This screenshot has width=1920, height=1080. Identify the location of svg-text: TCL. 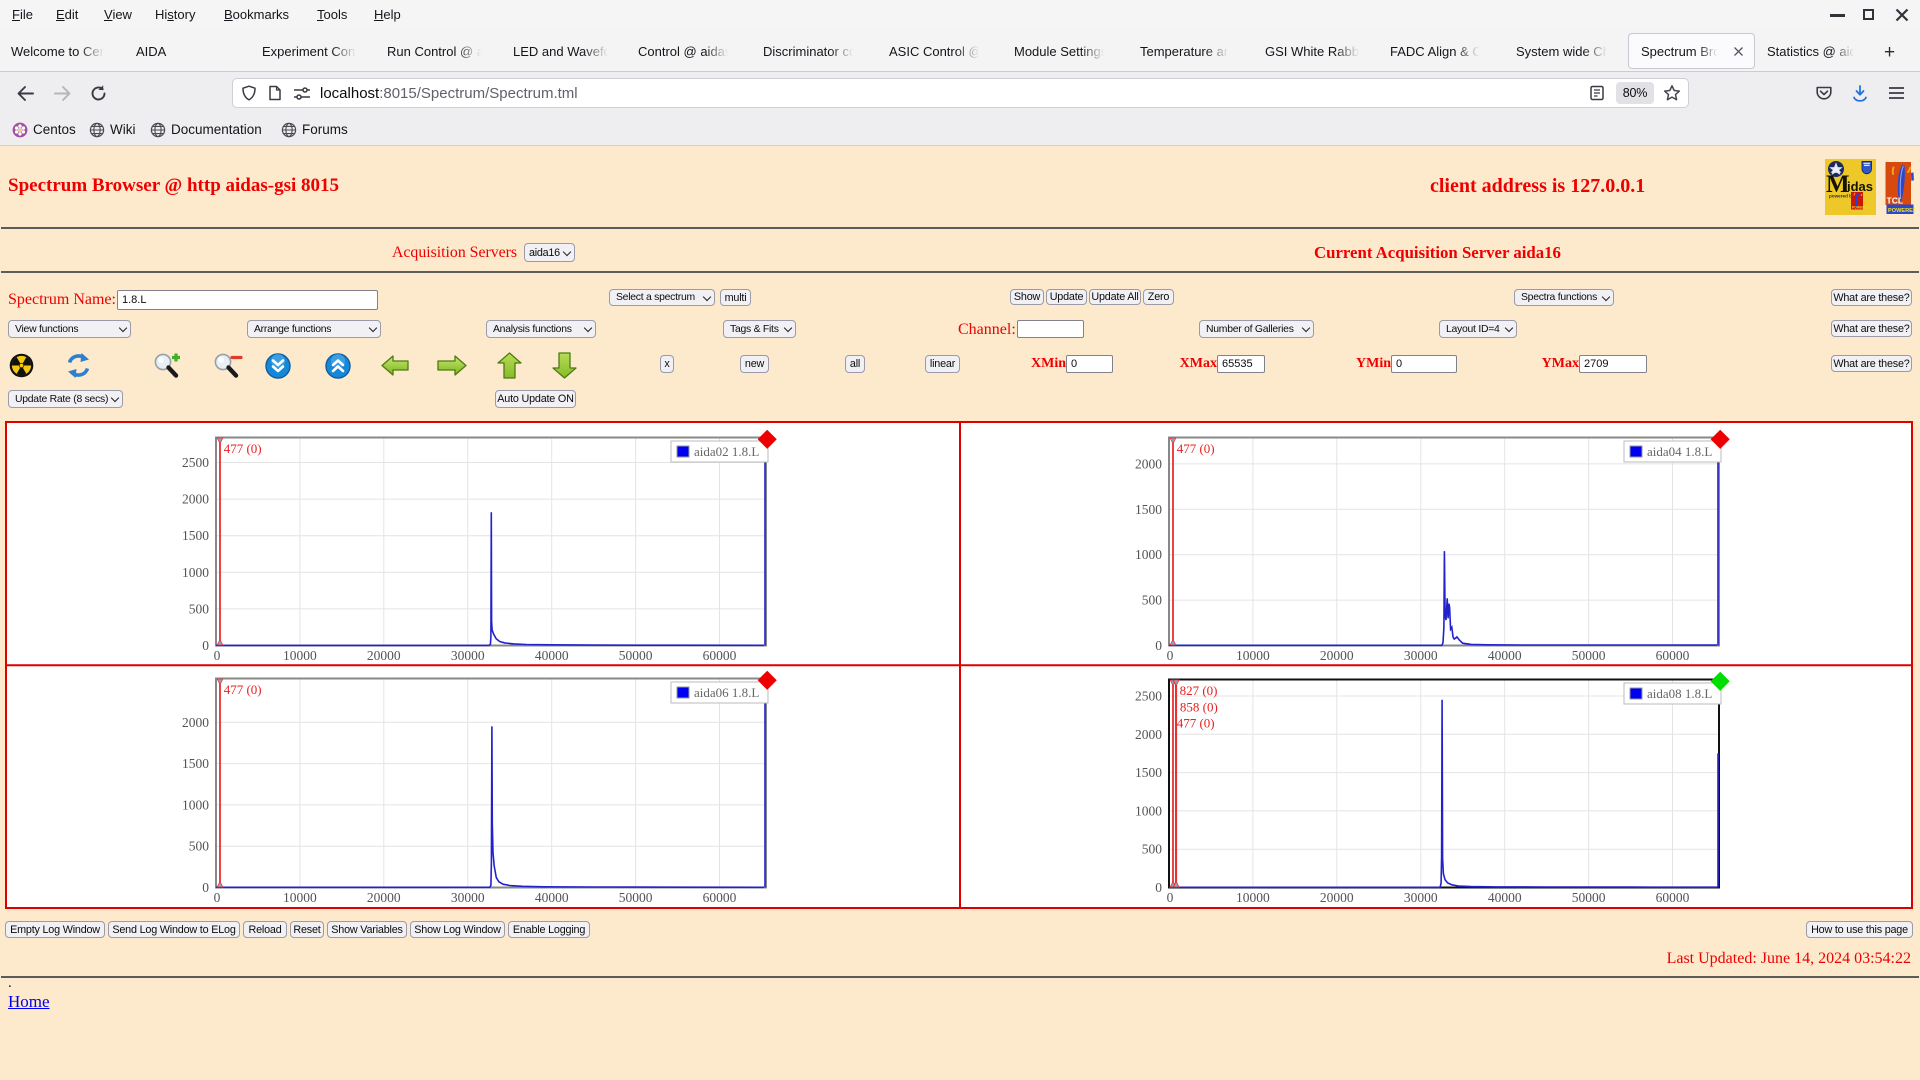
(1895, 201).